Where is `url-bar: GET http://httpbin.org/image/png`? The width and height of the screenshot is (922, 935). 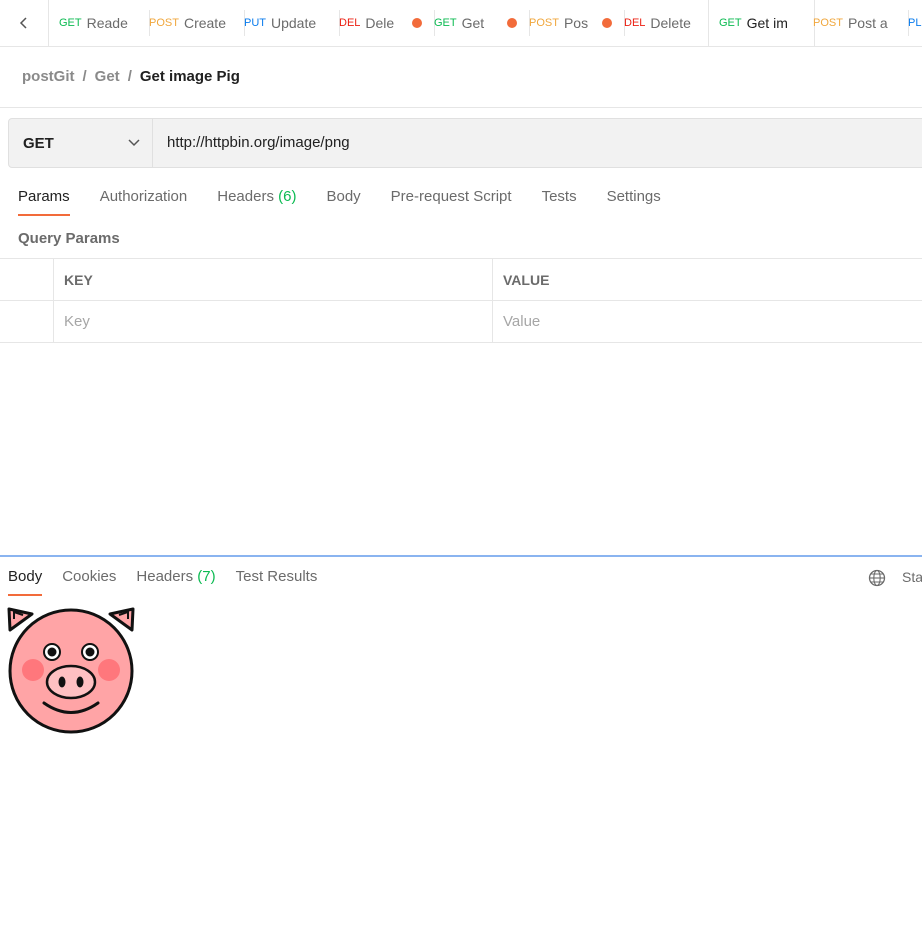 url-bar: GET http://httpbin.org/image/png is located at coordinates (465, 143).